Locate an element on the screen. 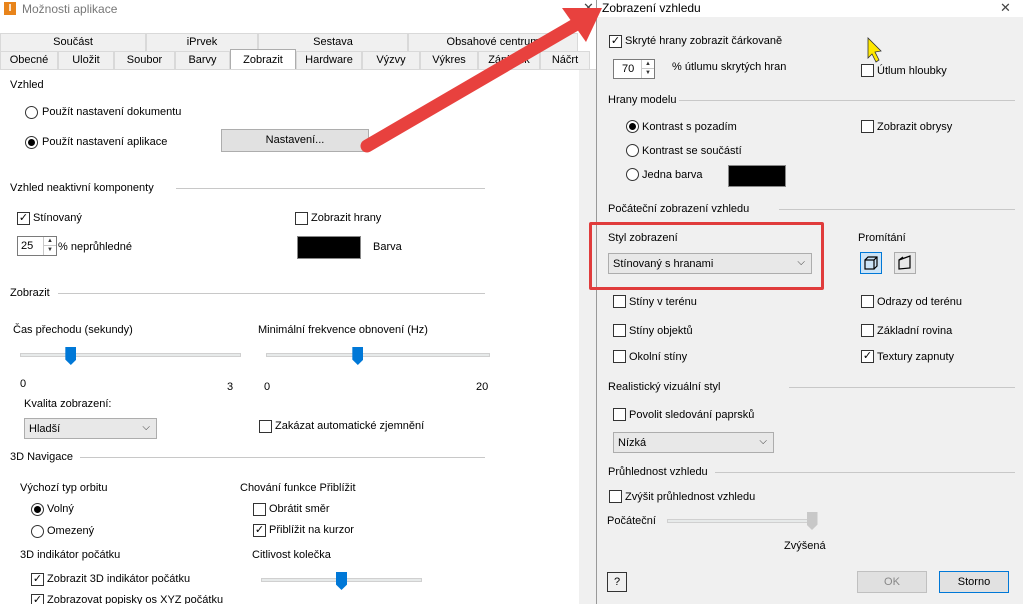 This screenshot has height=604, width=1023. orbit-constrained-label: Omezený is located at coordinates (71, 531).